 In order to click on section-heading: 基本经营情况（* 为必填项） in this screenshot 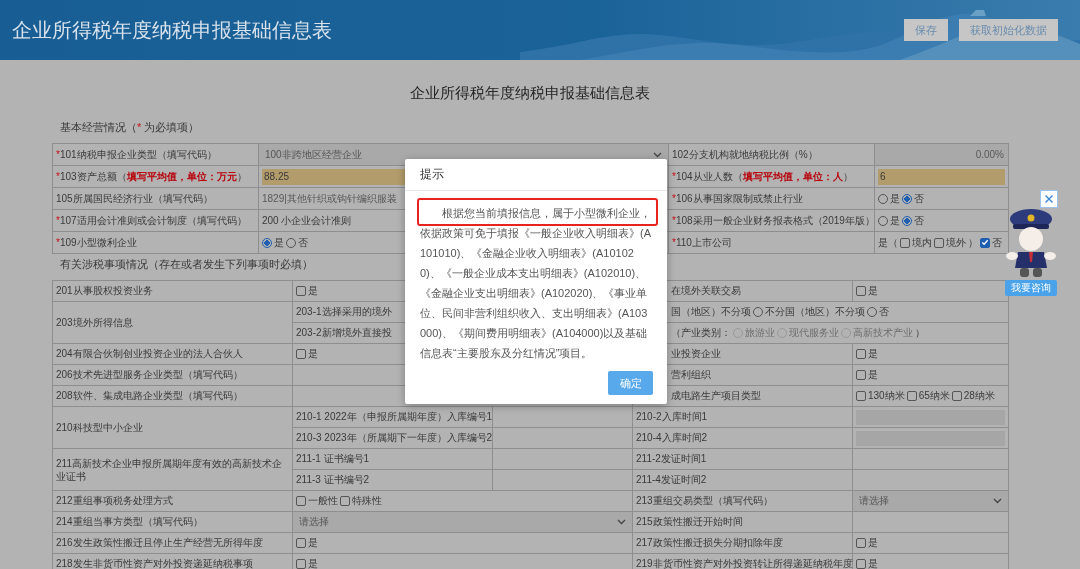, I will do `click(130, 127)`.